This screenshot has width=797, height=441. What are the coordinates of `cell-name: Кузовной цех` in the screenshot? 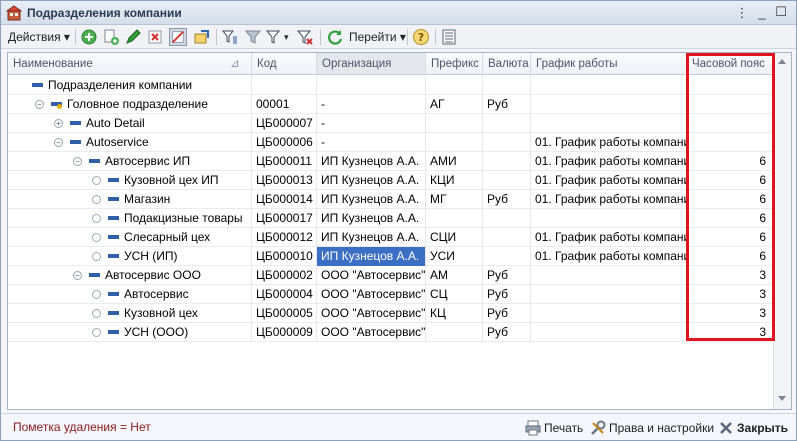 It's located at (130, 313).